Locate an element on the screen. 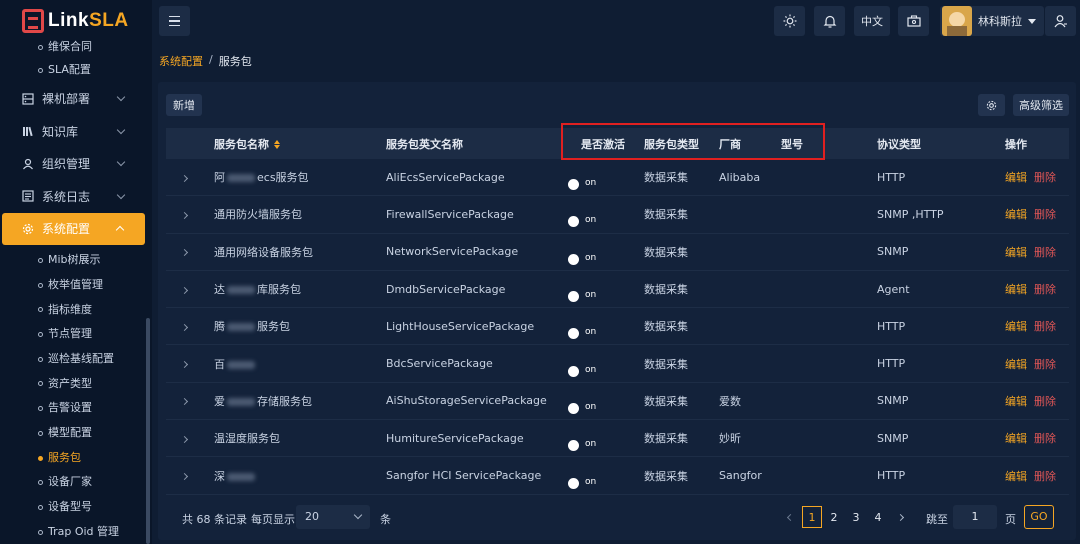 This screenshot has height=544, width=1080. page-1-button: 1 is located at coordinates (812, 517).